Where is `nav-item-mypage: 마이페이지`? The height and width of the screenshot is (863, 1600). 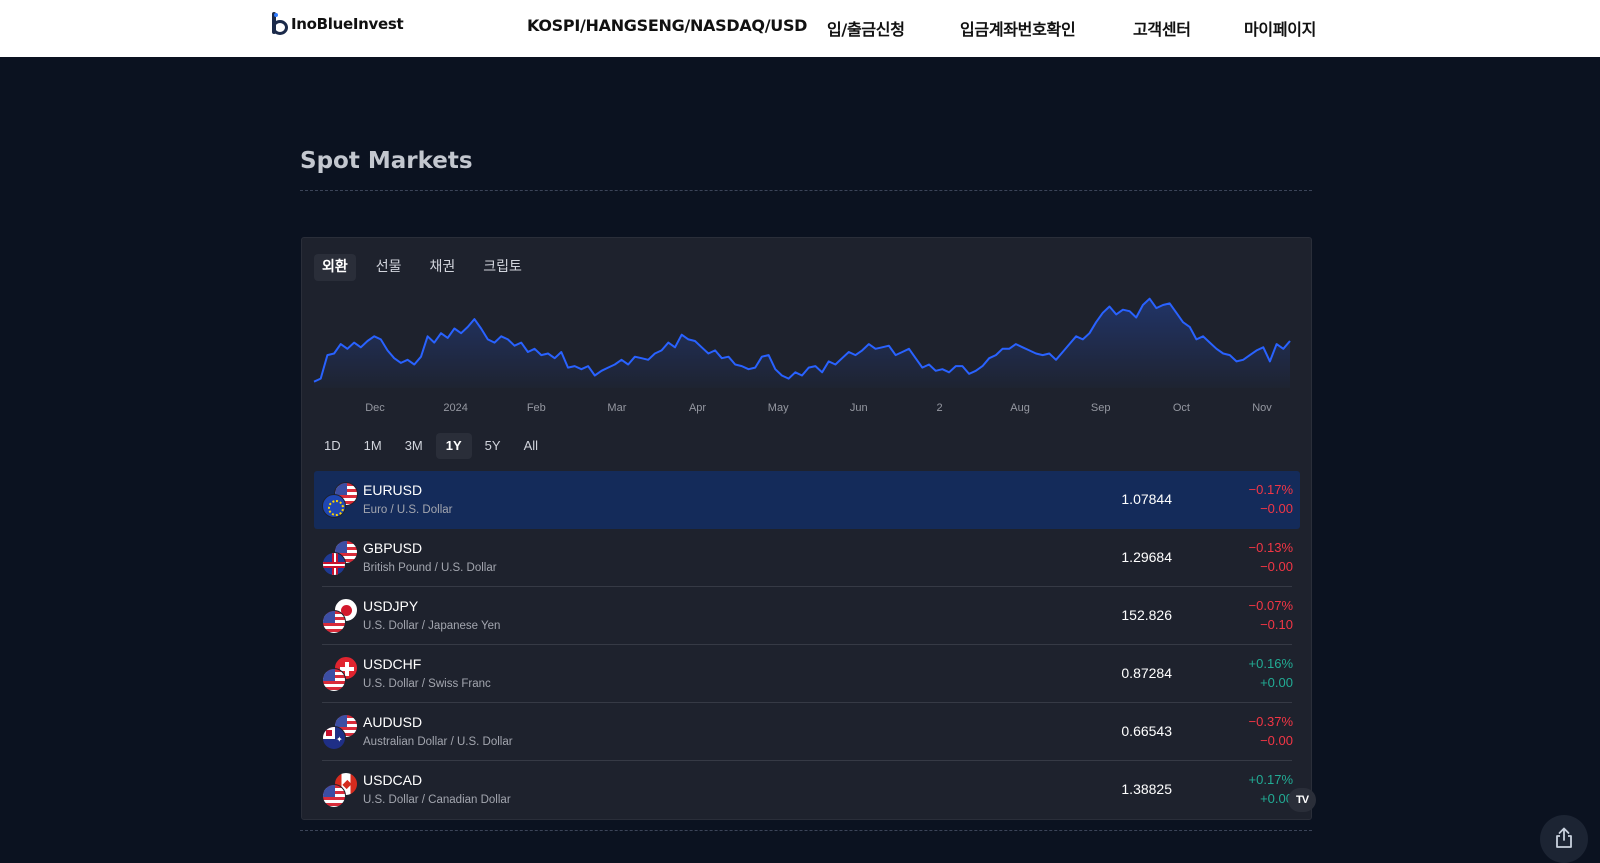 nav-item-mypage: 마이페이지 is located at coordinates (1280, 28).